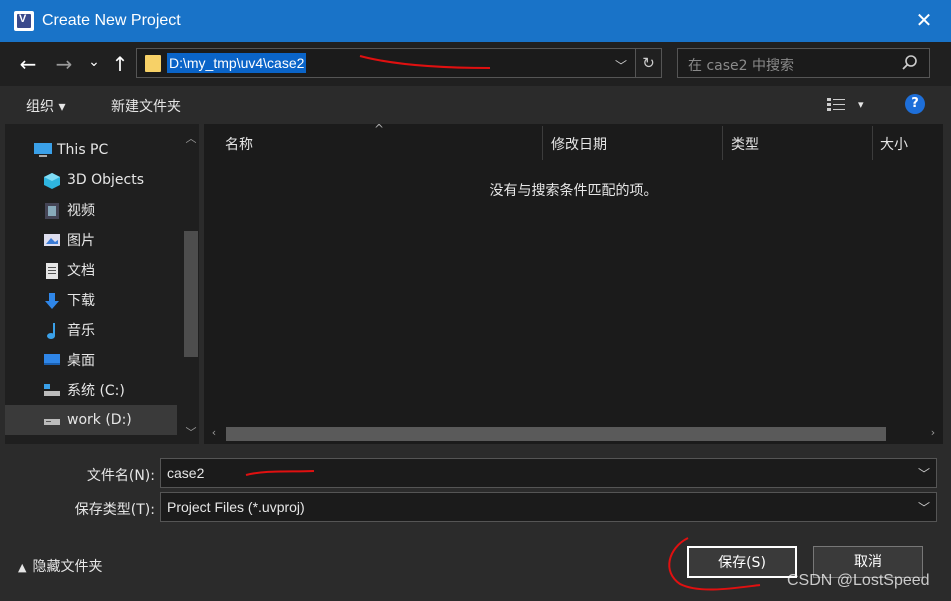 This screenshot has width=951, height=601. I want to click on sidebar-item-videos: 视频, so click(91, 210).